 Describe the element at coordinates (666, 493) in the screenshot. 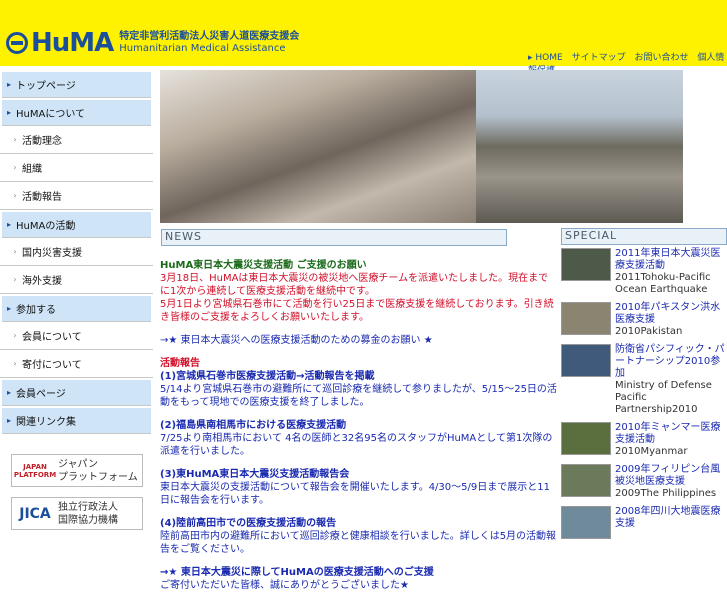

I see `special-subtitle: 2009The Philippines` at that location.